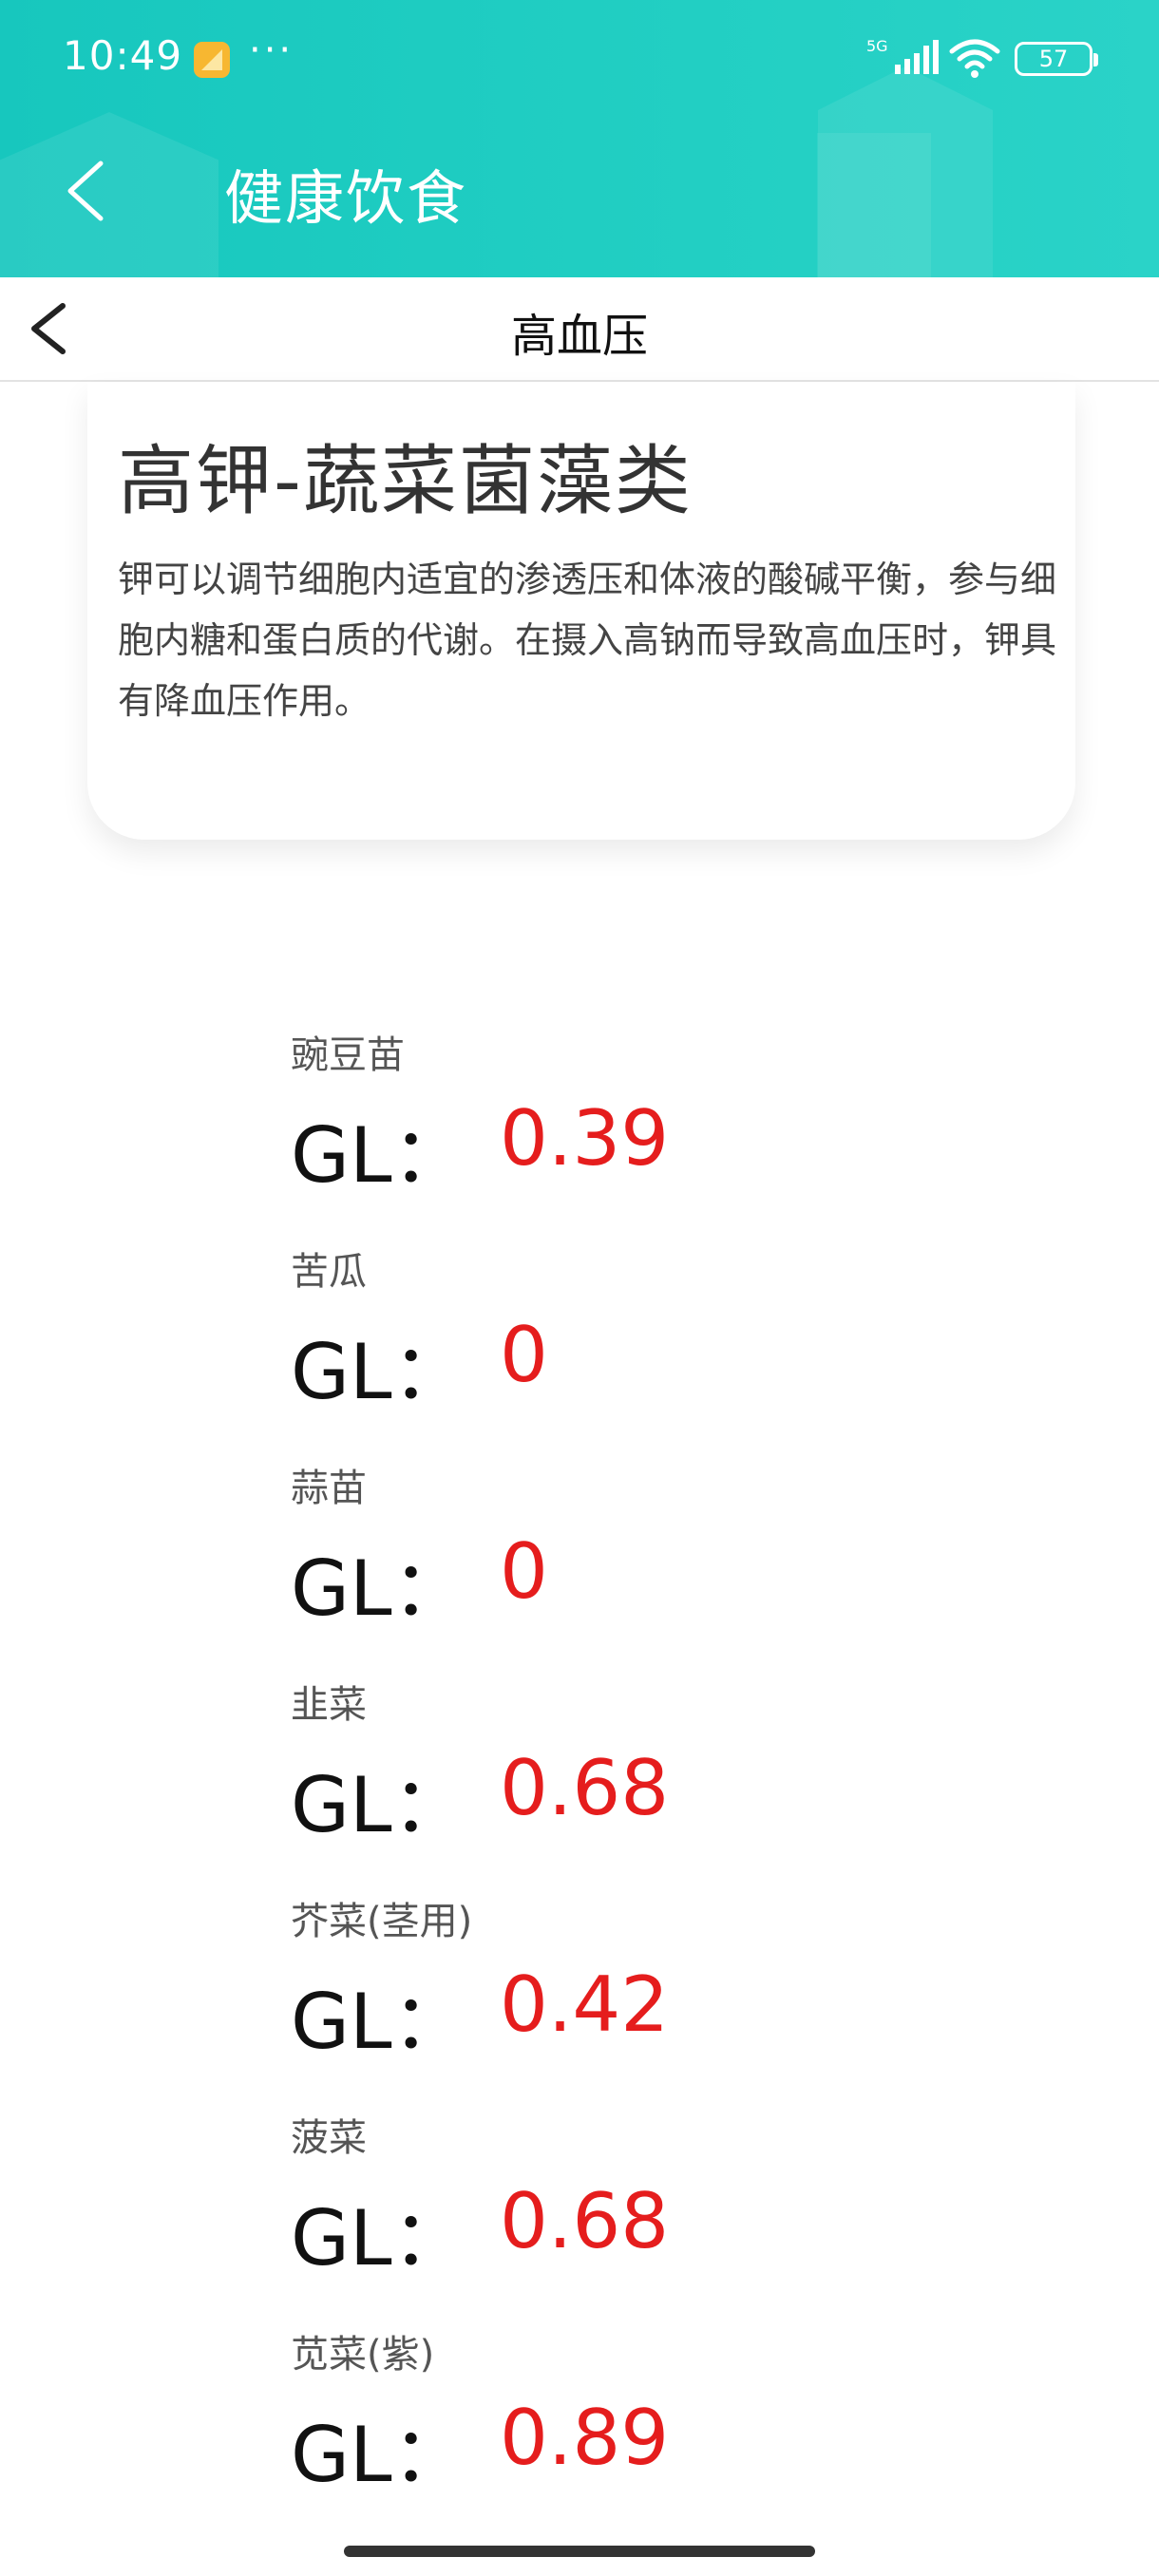  Describe the element at coordinates (348, 1055) in the screenshot. I see `food-name: 豌豆苗` at that location.